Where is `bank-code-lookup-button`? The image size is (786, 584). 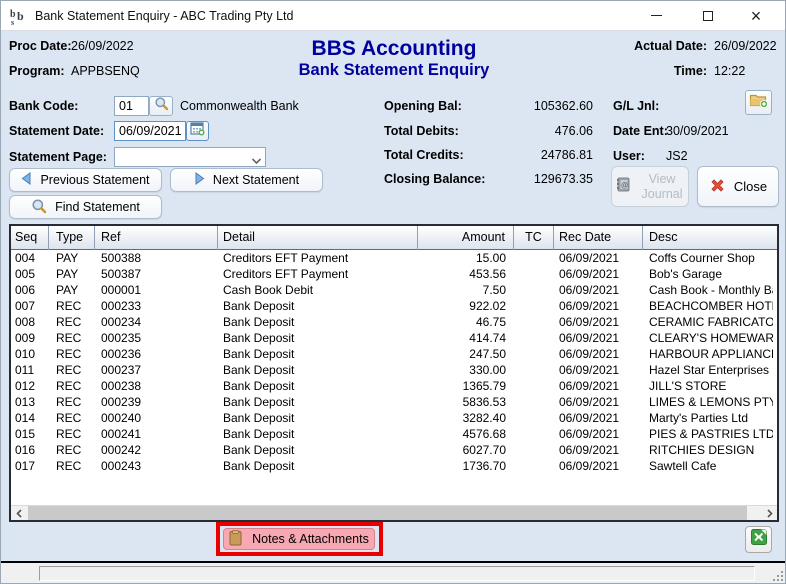
bank-code-lookup-button is located at coordinates (161, 106).